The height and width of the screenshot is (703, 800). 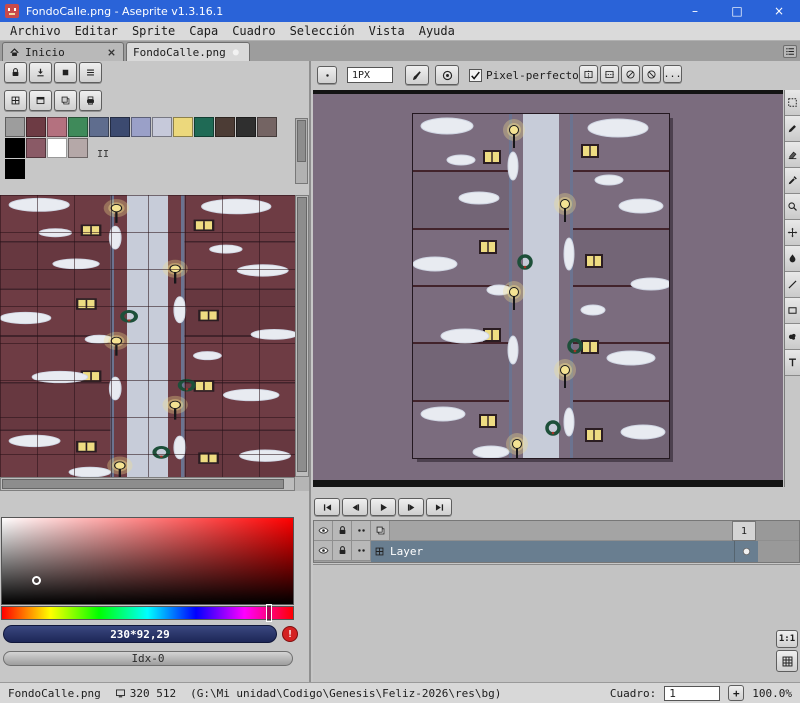 What do you see at coordinates (370, 75) in the screenshot?
I see `brush-size-input: 1PX` at bounding box center [370, 75].